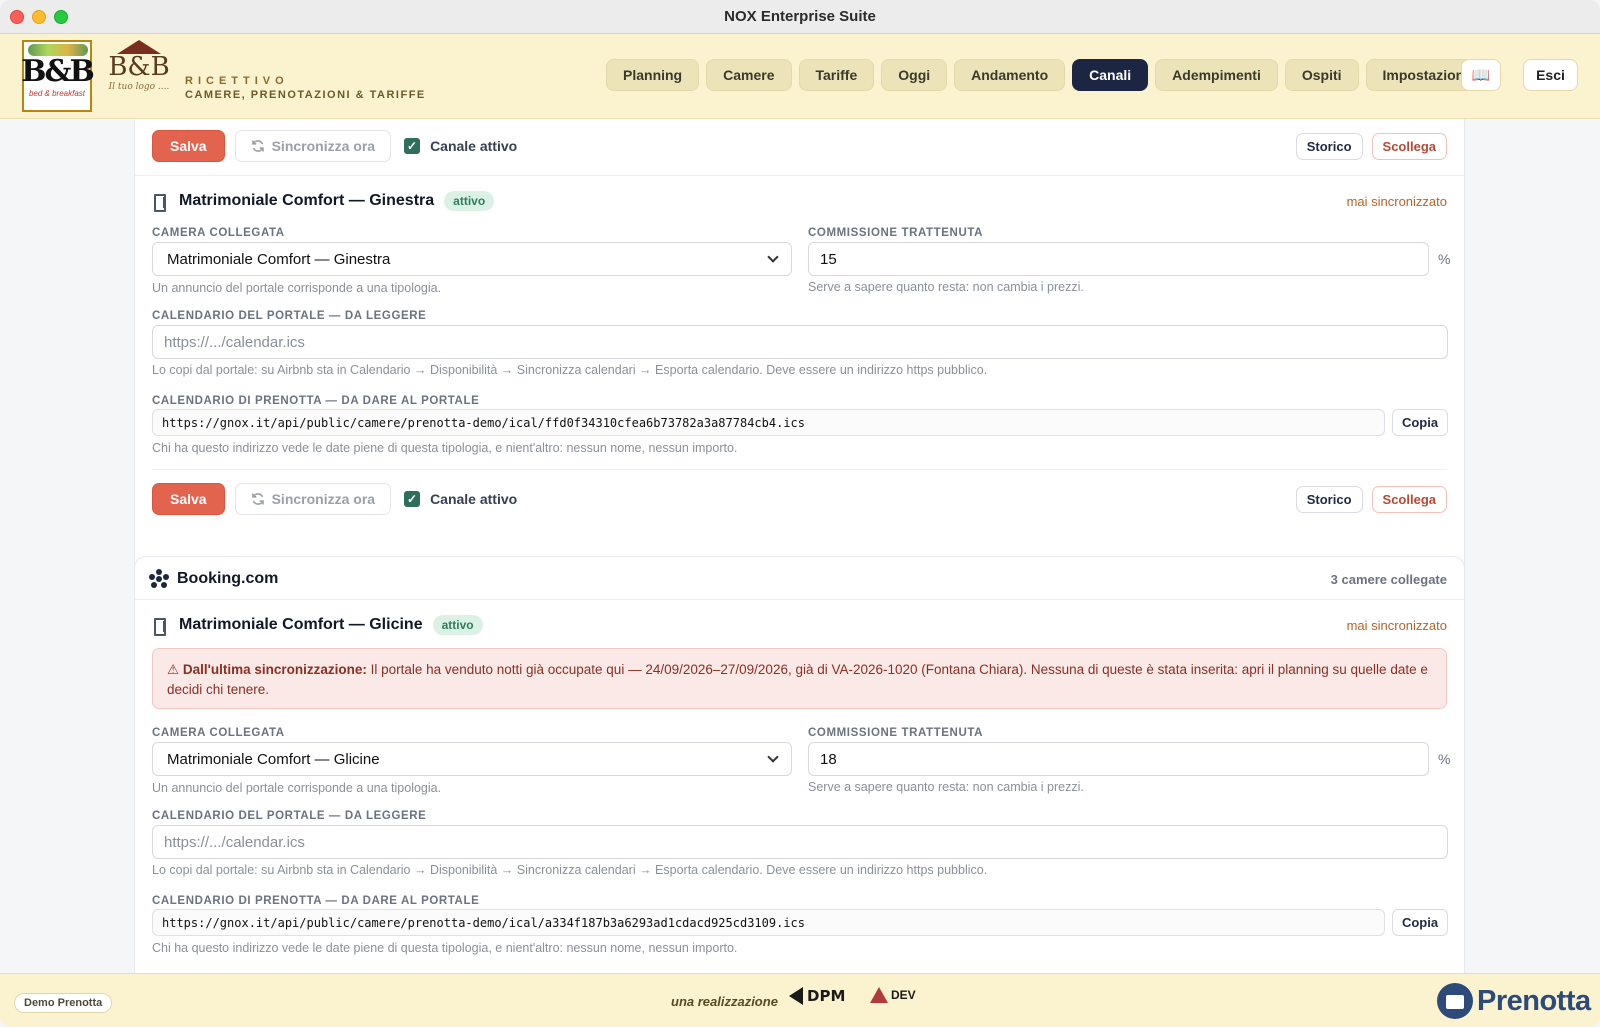  I want to click on sync-state: mai sincronizzato, so click(1396, 625).